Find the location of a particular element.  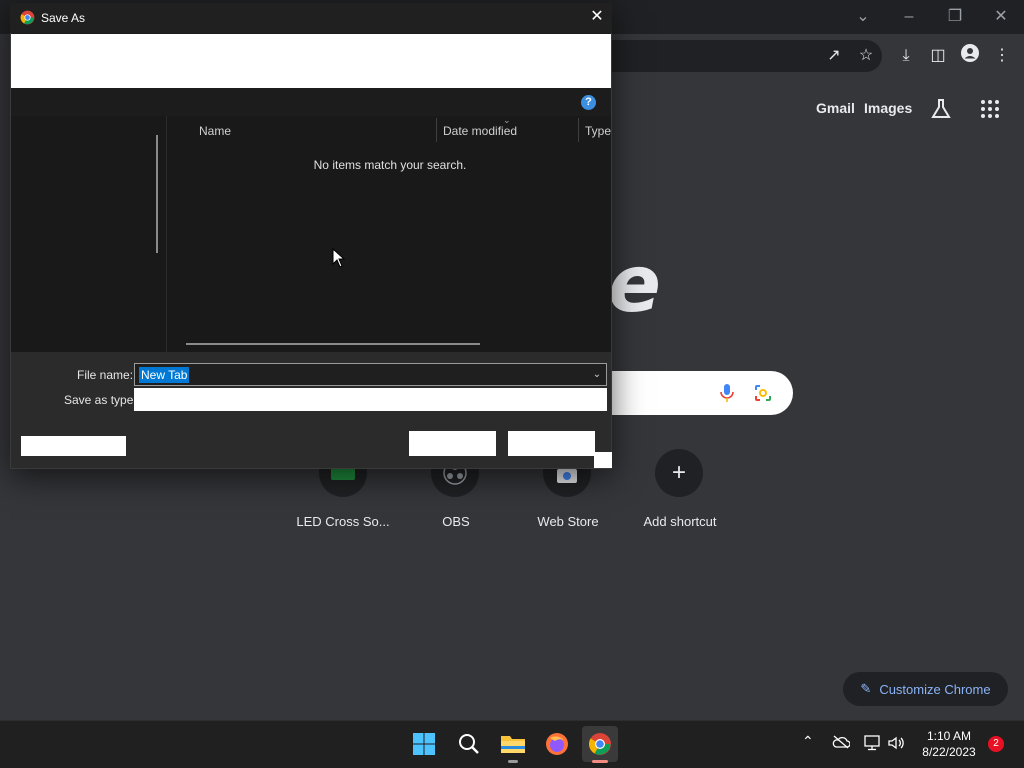

clock-date: 8/22/2023 is located at coordinates (949, 752).